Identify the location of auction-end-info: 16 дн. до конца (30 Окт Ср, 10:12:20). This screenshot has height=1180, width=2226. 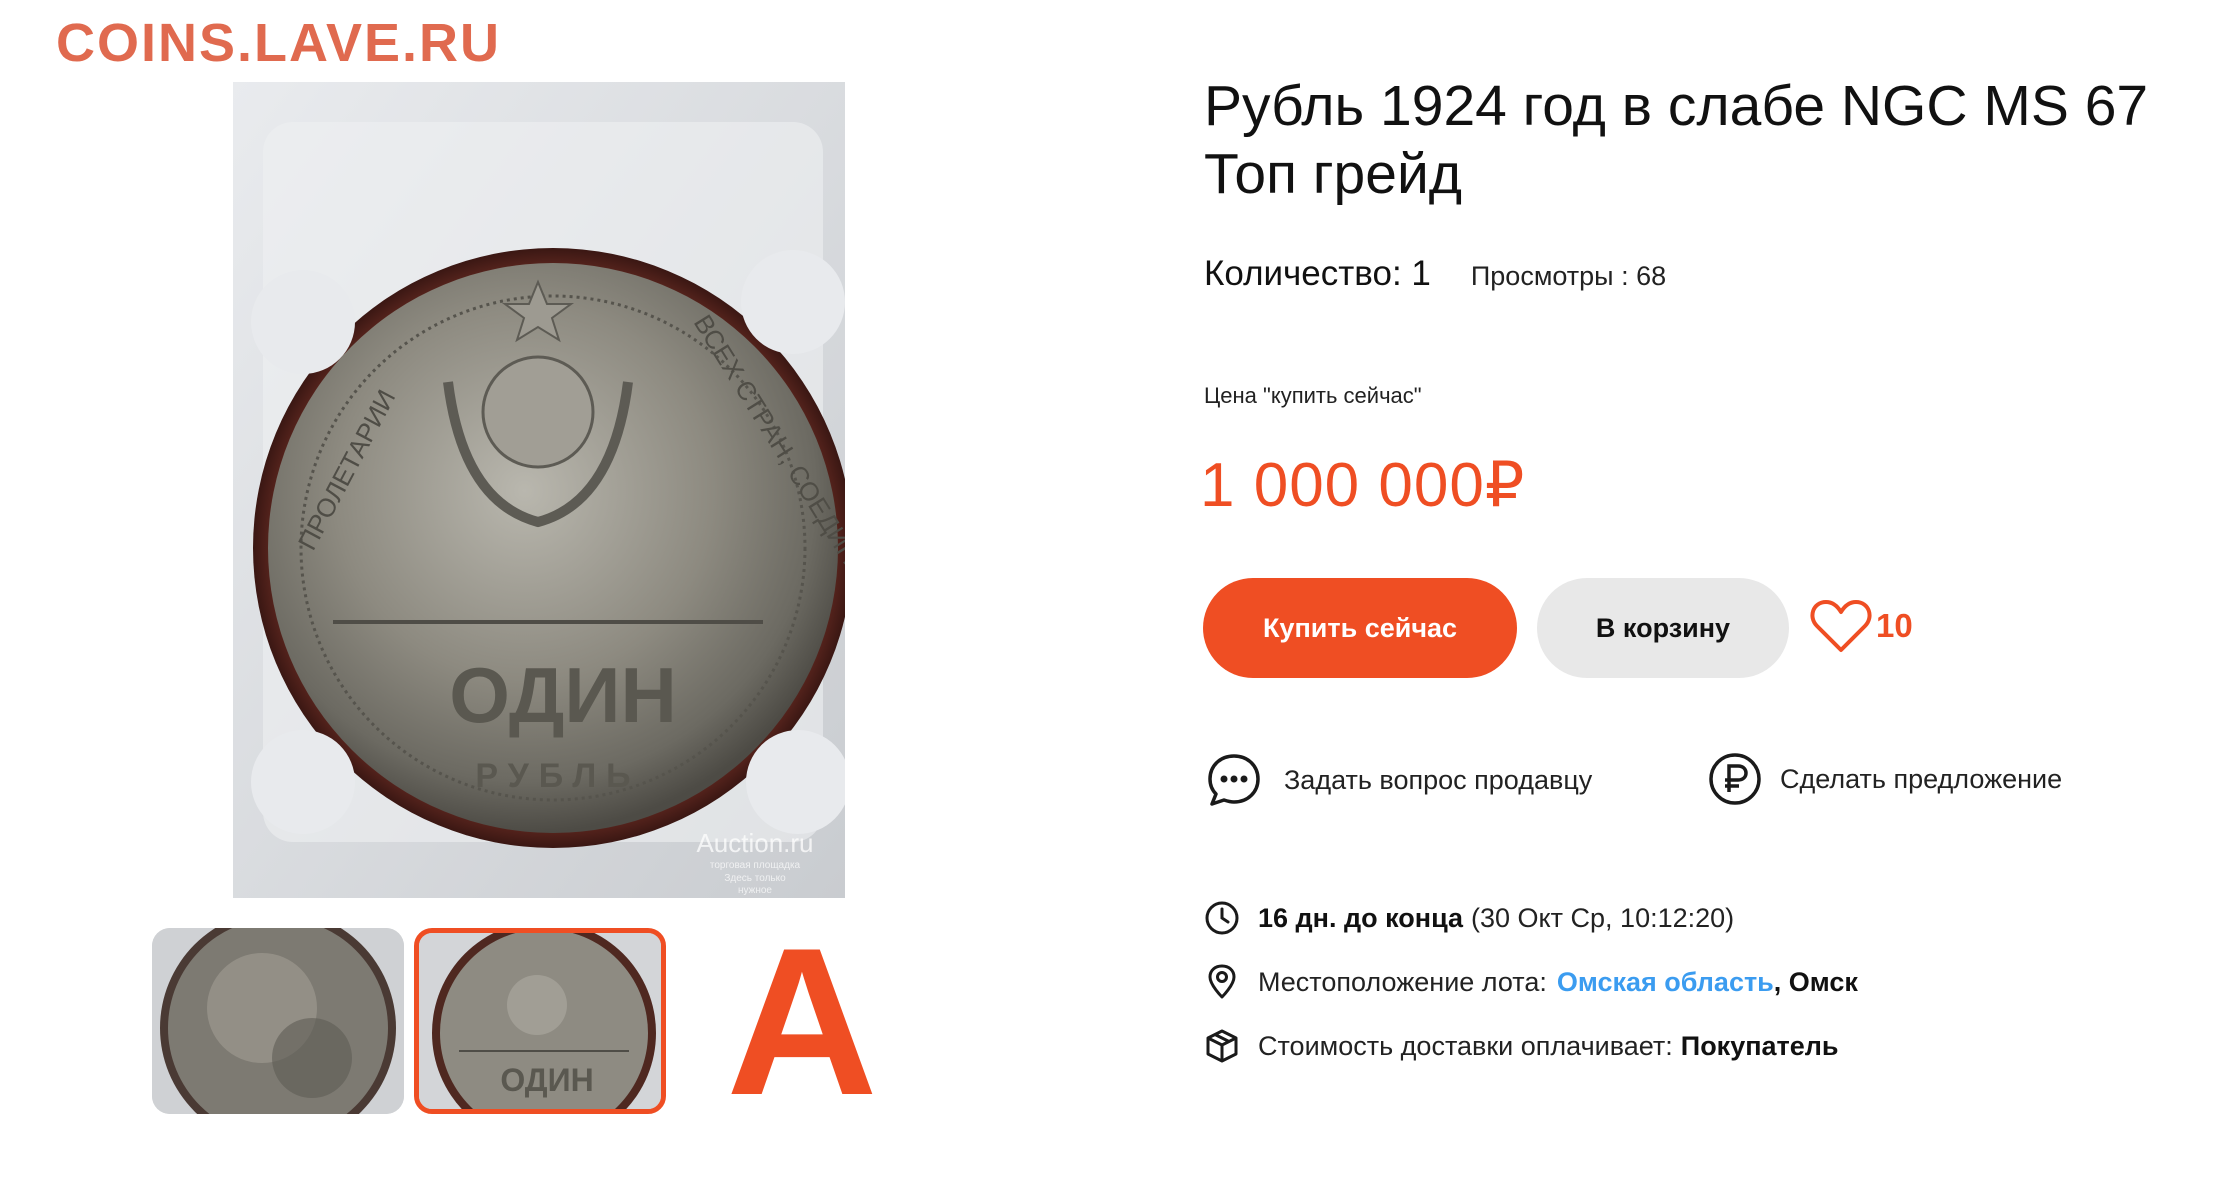
(1469, 918).